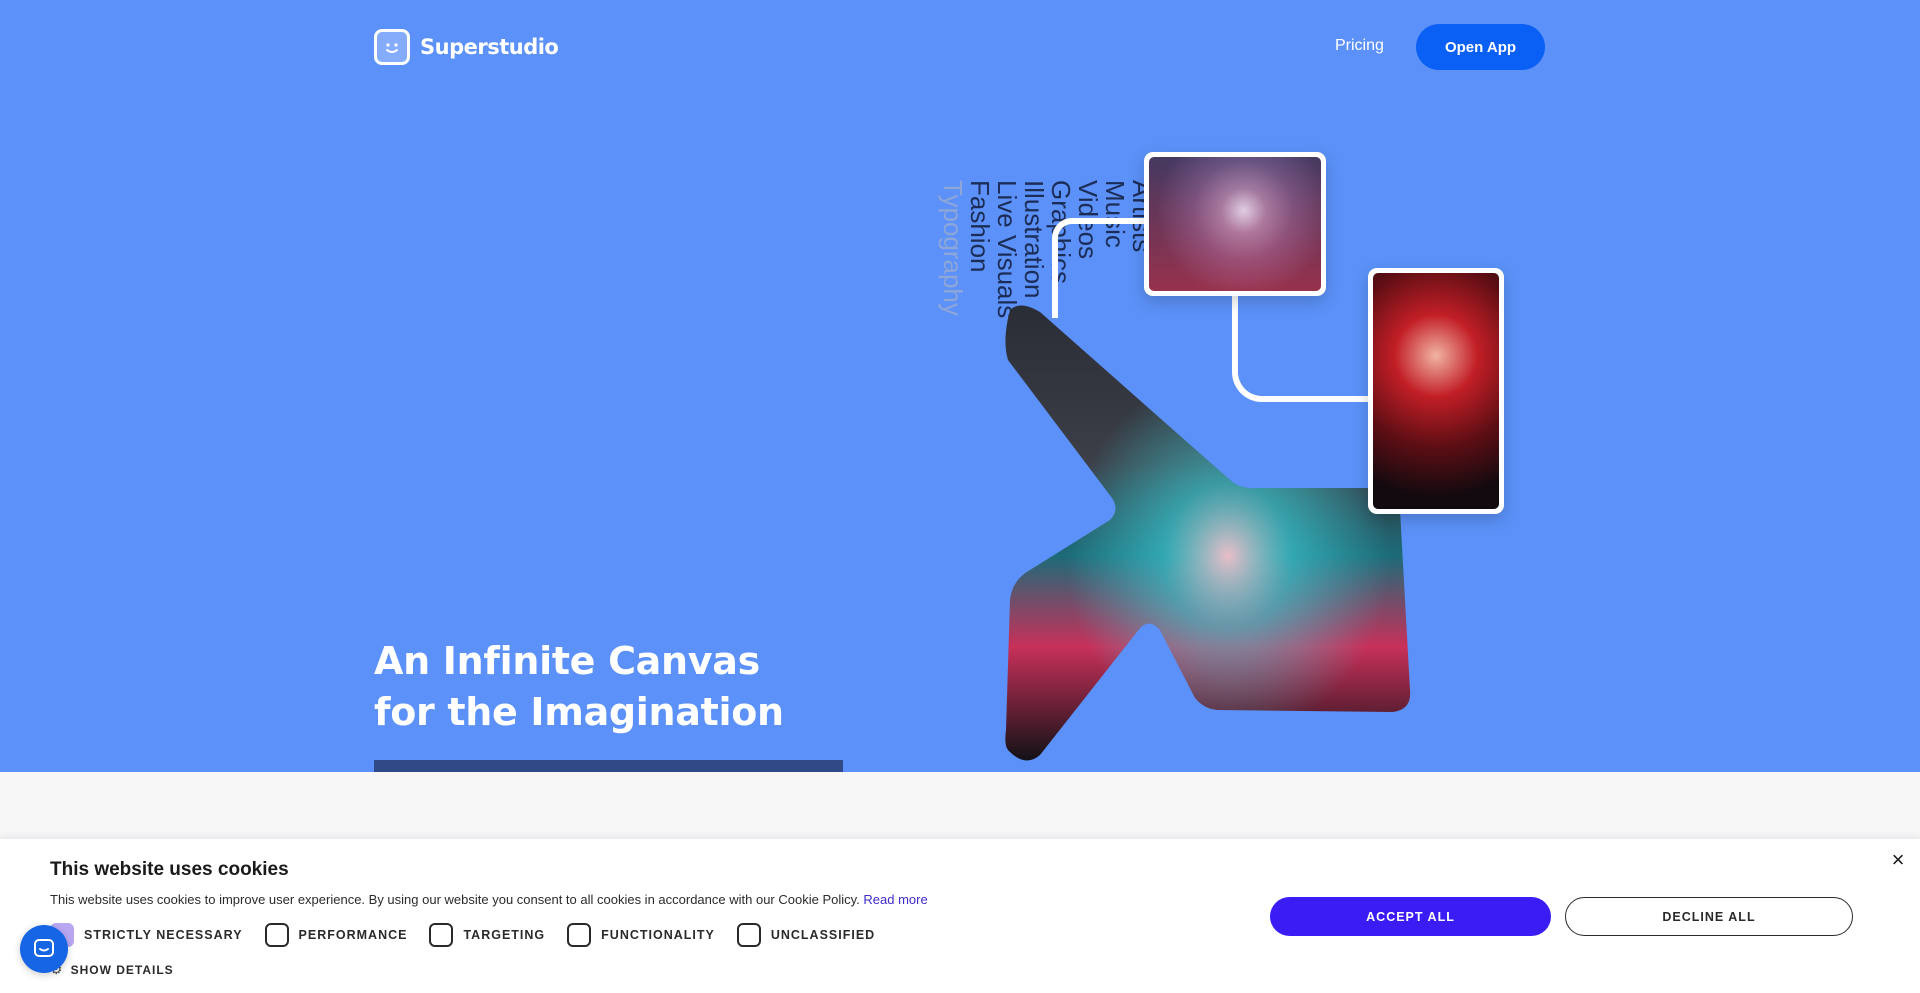 This screenshot has width=1920, height=993. Describe the element at coordinates (1007, 249) in the screenshot. I see `category-word: Live Visuals` at that location.